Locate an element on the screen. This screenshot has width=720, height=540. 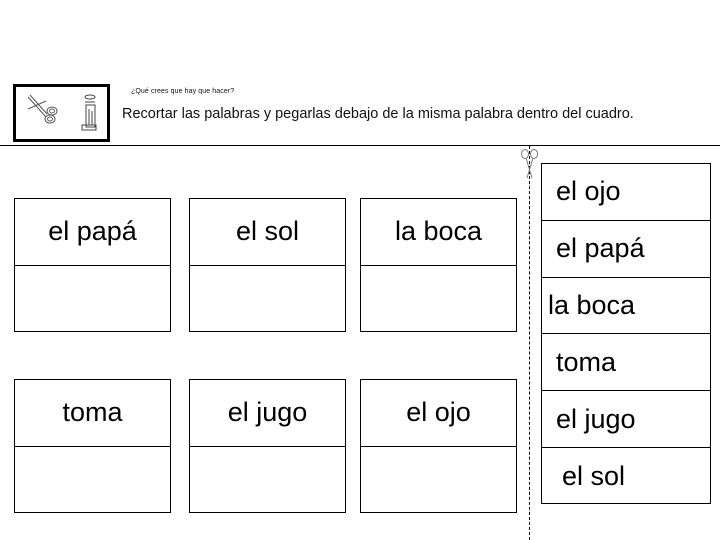
word-card: toma is located at coordinates (92, 446).